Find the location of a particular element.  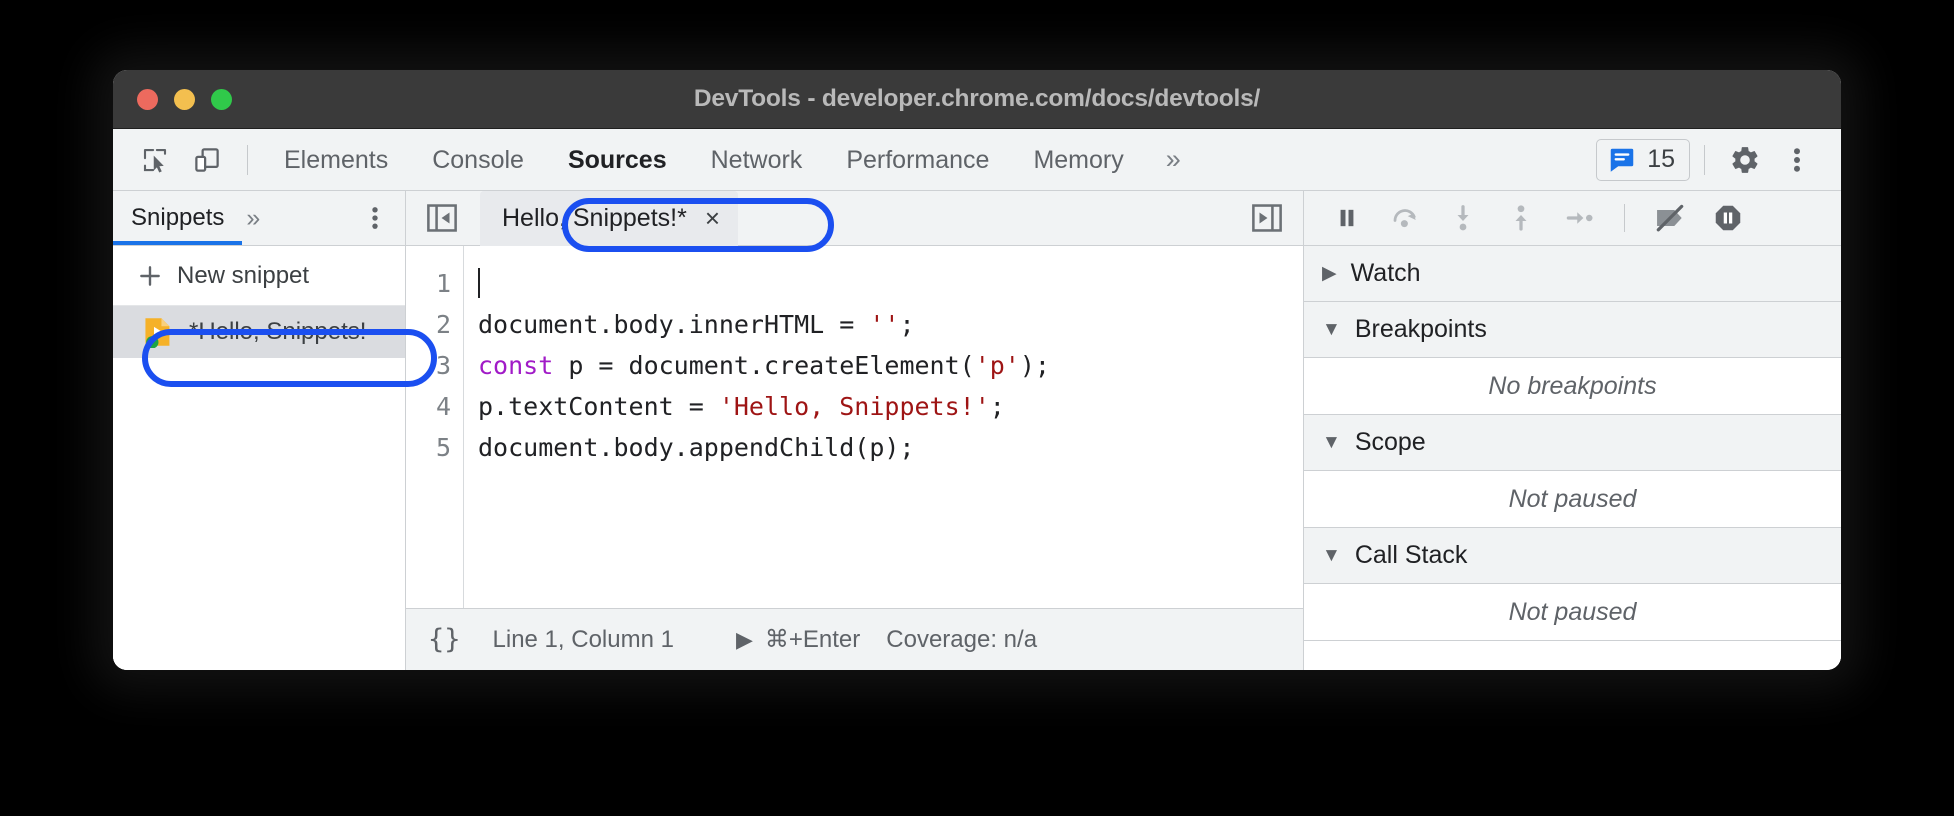

device-toolbar-toggle-button is located at coordinates (207, 160).